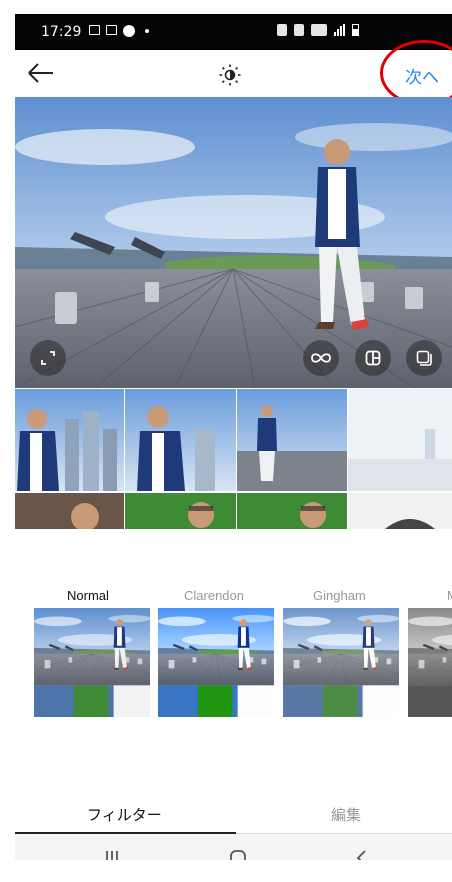 The height and width of the screenshot is (882, 452). Describe the element at coordinates (214, 595) in the screenshot. I see `filter-label-clarendon: Clarendon` at that location.